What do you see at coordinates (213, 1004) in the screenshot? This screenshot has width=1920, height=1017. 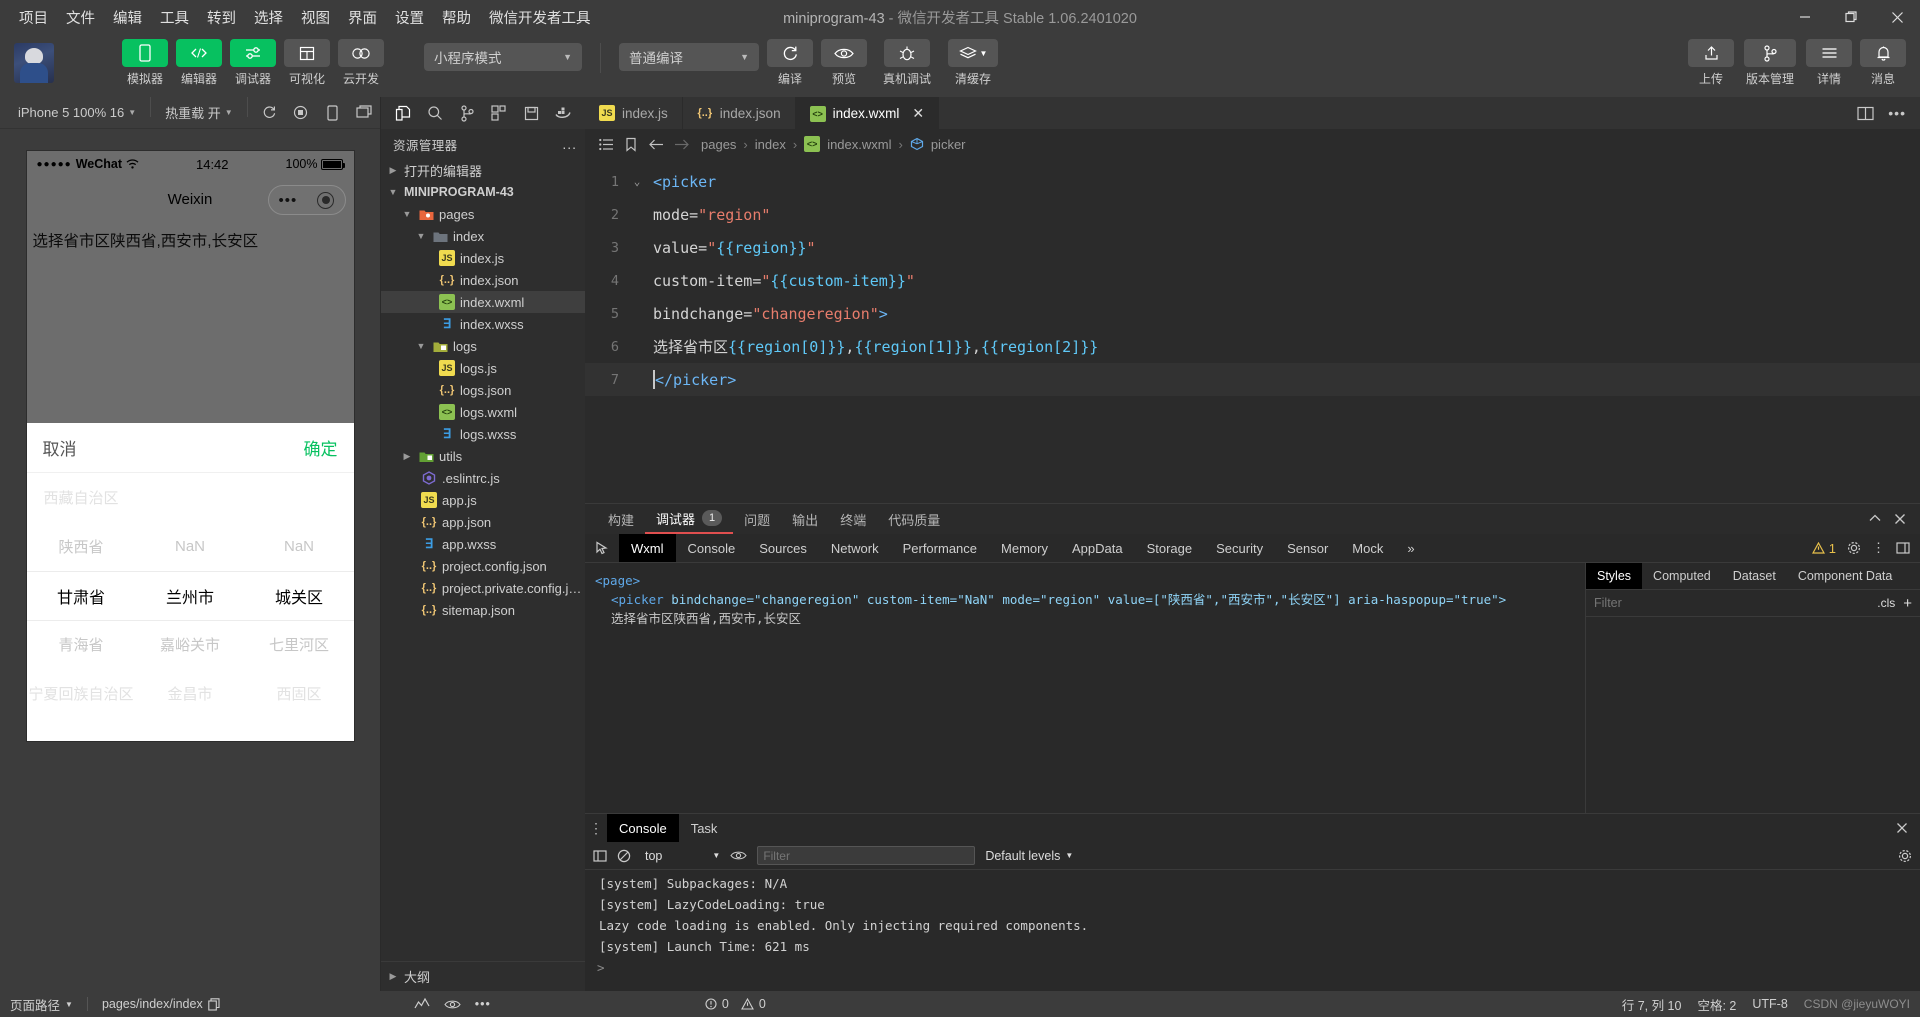 I see `copy-icon` at bounding box center [213, 1004].